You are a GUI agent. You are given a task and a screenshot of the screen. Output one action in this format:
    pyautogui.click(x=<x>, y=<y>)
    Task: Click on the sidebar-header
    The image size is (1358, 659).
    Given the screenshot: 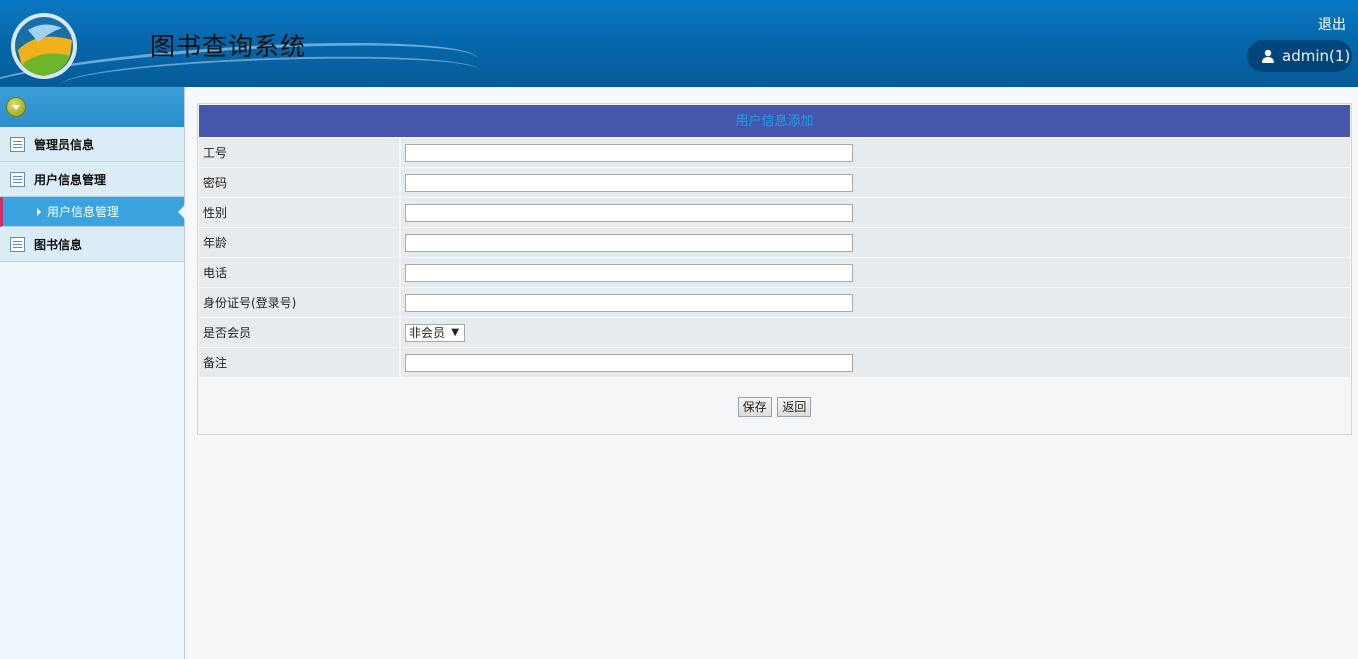 What is the action you would take?
    pyautogui.click(x=92, y=107)
    